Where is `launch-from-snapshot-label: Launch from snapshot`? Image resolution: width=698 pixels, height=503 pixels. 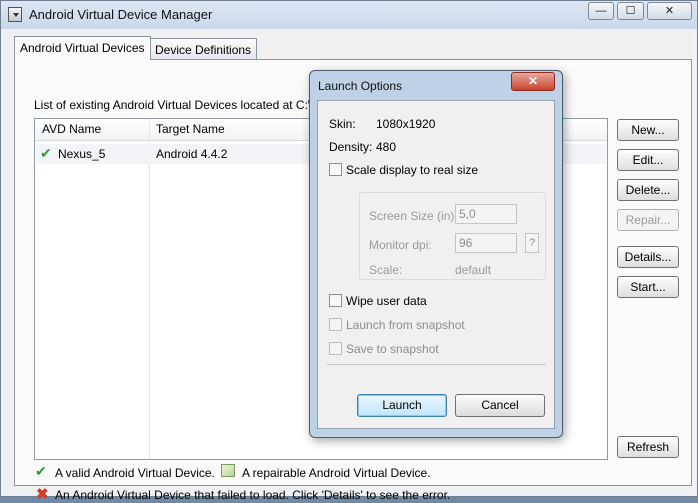 launch-from-snapshot-label: Launch from snapshot is located at coordinates (405, 325).